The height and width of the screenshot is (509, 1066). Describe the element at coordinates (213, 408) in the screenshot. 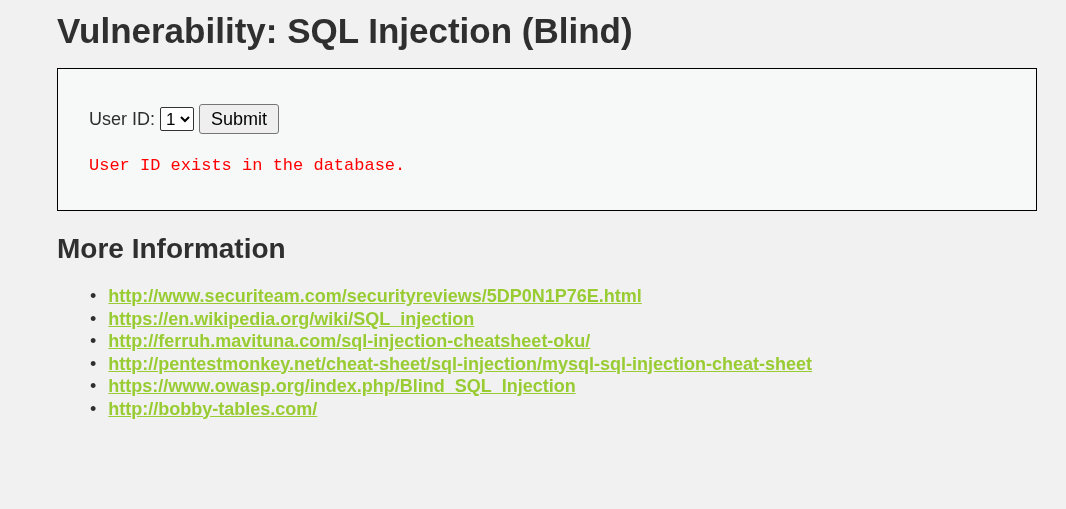

I see `reference-link: http://bobby-tables.com/` at that location.